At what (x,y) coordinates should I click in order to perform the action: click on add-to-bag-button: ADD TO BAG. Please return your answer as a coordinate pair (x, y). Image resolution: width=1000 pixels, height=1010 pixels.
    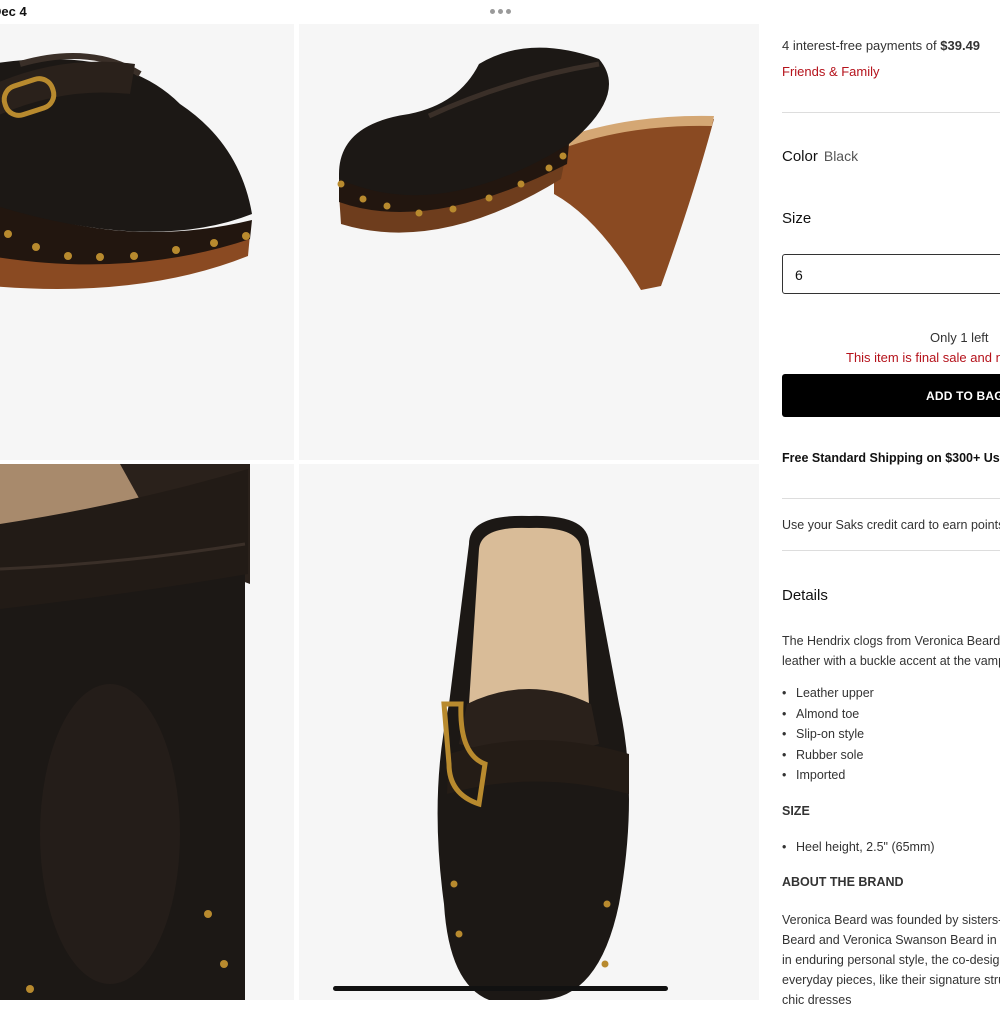
    Looking at the image, I should click on (891, 395).